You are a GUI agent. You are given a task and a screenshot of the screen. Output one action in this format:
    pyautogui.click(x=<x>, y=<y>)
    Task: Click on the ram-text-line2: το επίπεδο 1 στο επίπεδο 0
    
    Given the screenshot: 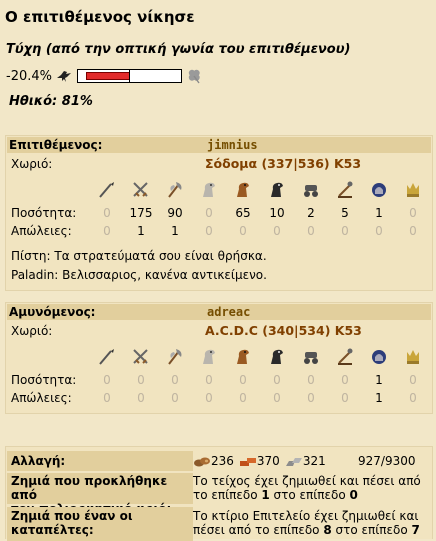 What is the action you would take?
    pyautogui.click(x=312, y=495)
    